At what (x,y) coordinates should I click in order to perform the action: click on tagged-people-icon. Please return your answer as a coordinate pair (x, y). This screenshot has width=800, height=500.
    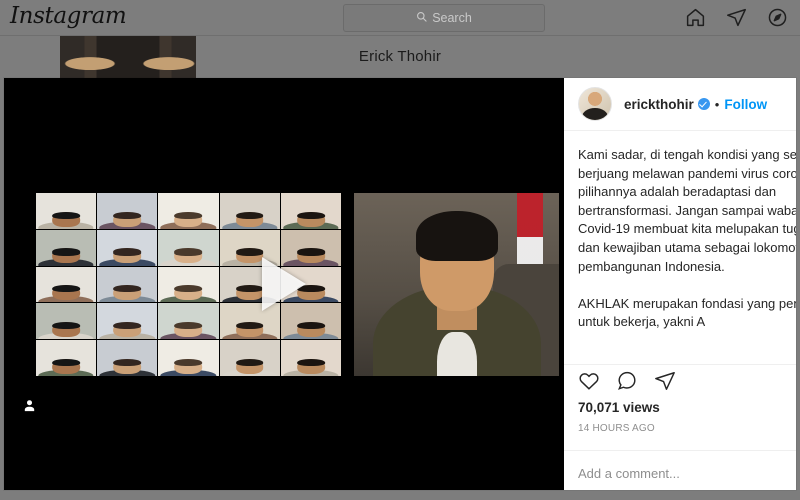
    Looking at the image, I should click on (29, 408).